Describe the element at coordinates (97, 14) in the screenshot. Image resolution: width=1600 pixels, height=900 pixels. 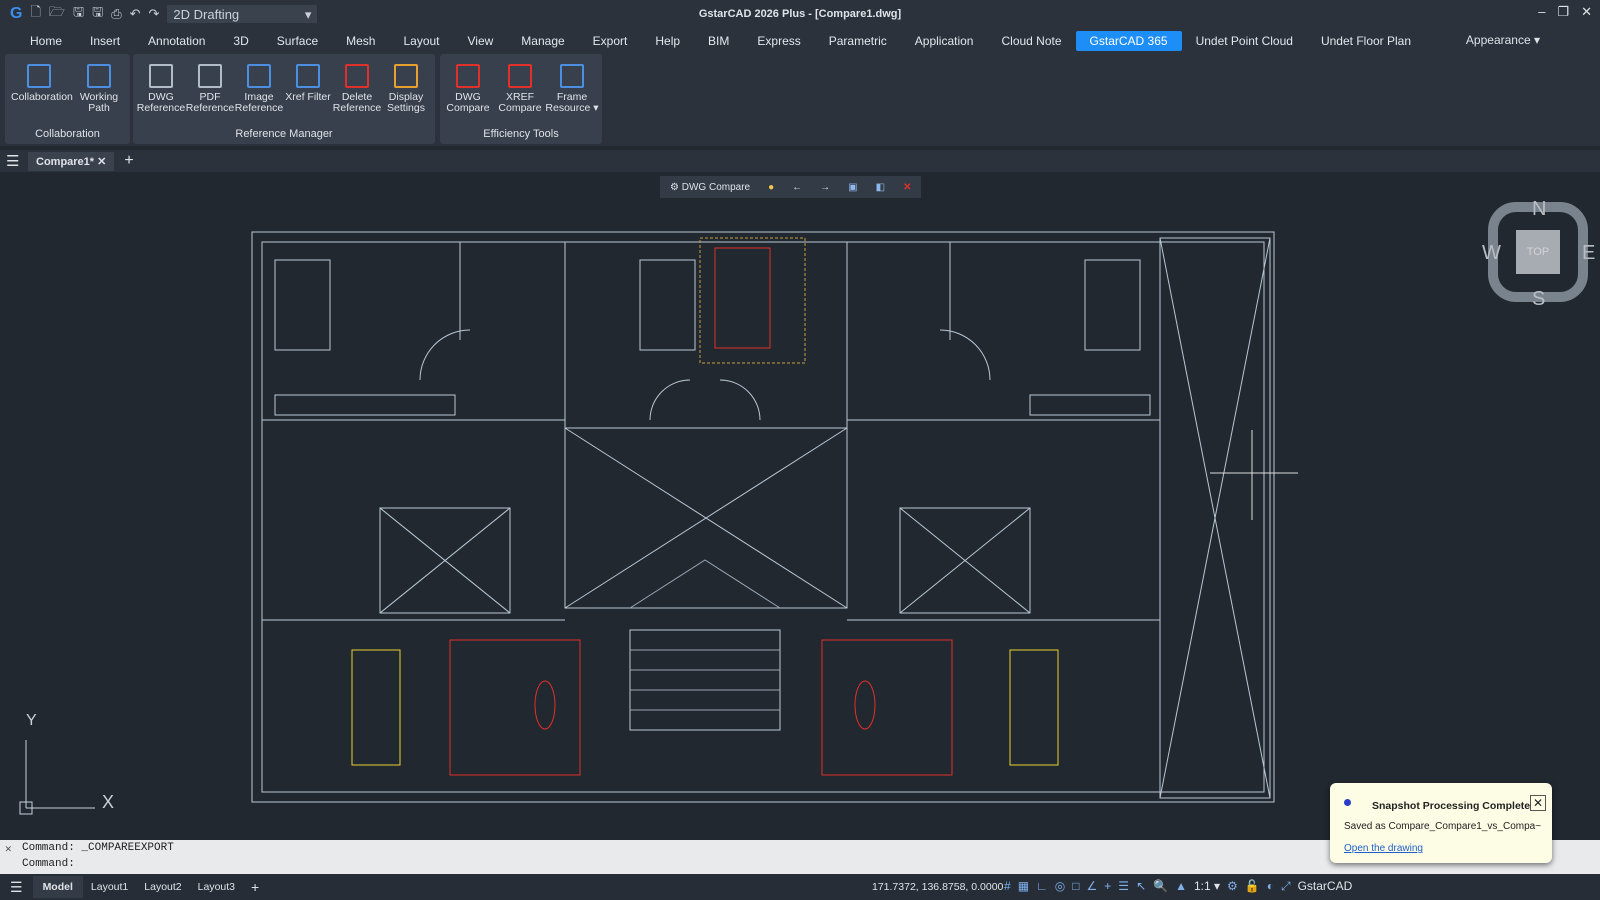
I see `save-as-icon: 🖫` at that location.